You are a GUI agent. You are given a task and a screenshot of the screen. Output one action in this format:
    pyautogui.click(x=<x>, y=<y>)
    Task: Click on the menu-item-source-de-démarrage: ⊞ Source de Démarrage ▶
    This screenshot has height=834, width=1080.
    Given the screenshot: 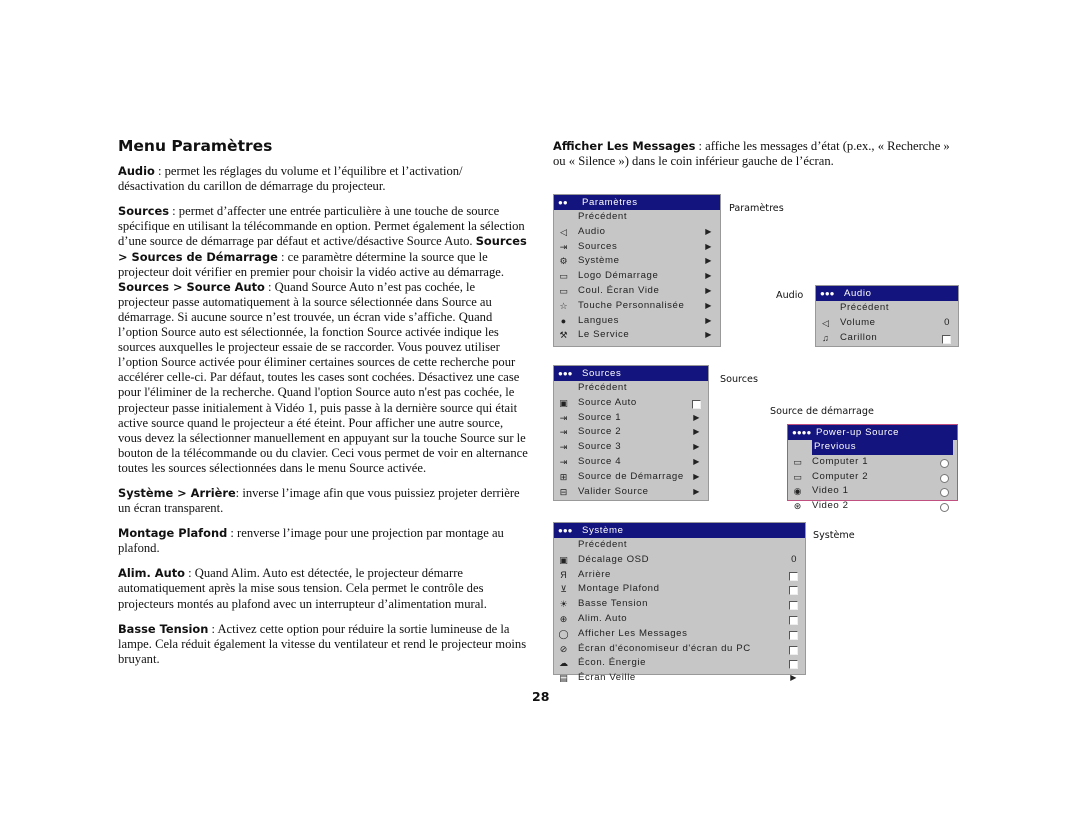 What is the action you would take?
    pyautogui.click(x=631, y=477)
    